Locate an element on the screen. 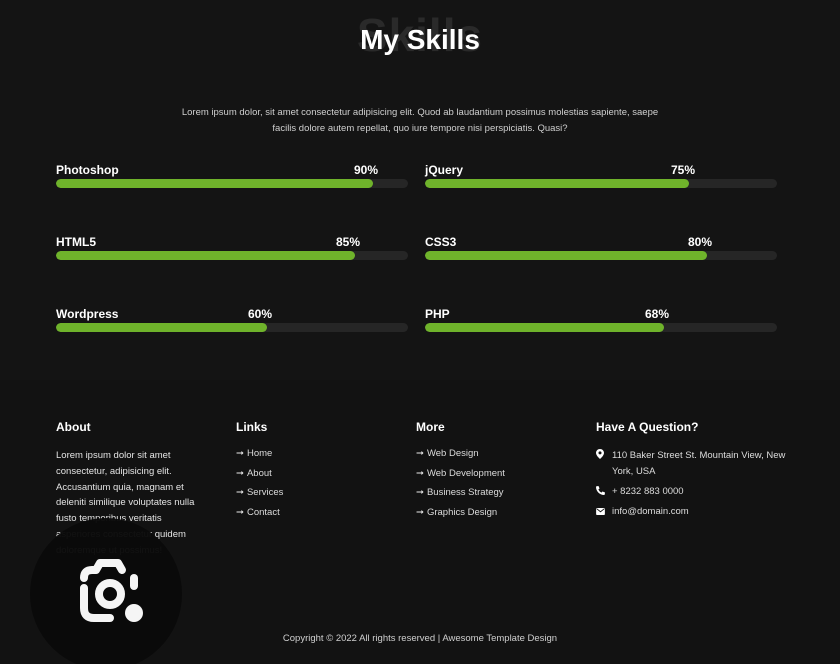 Image resolution: width=840 pixels, height=664 pixels. skill-item-photoshop: Photoshop 90% is located at coordinates (232, 183).